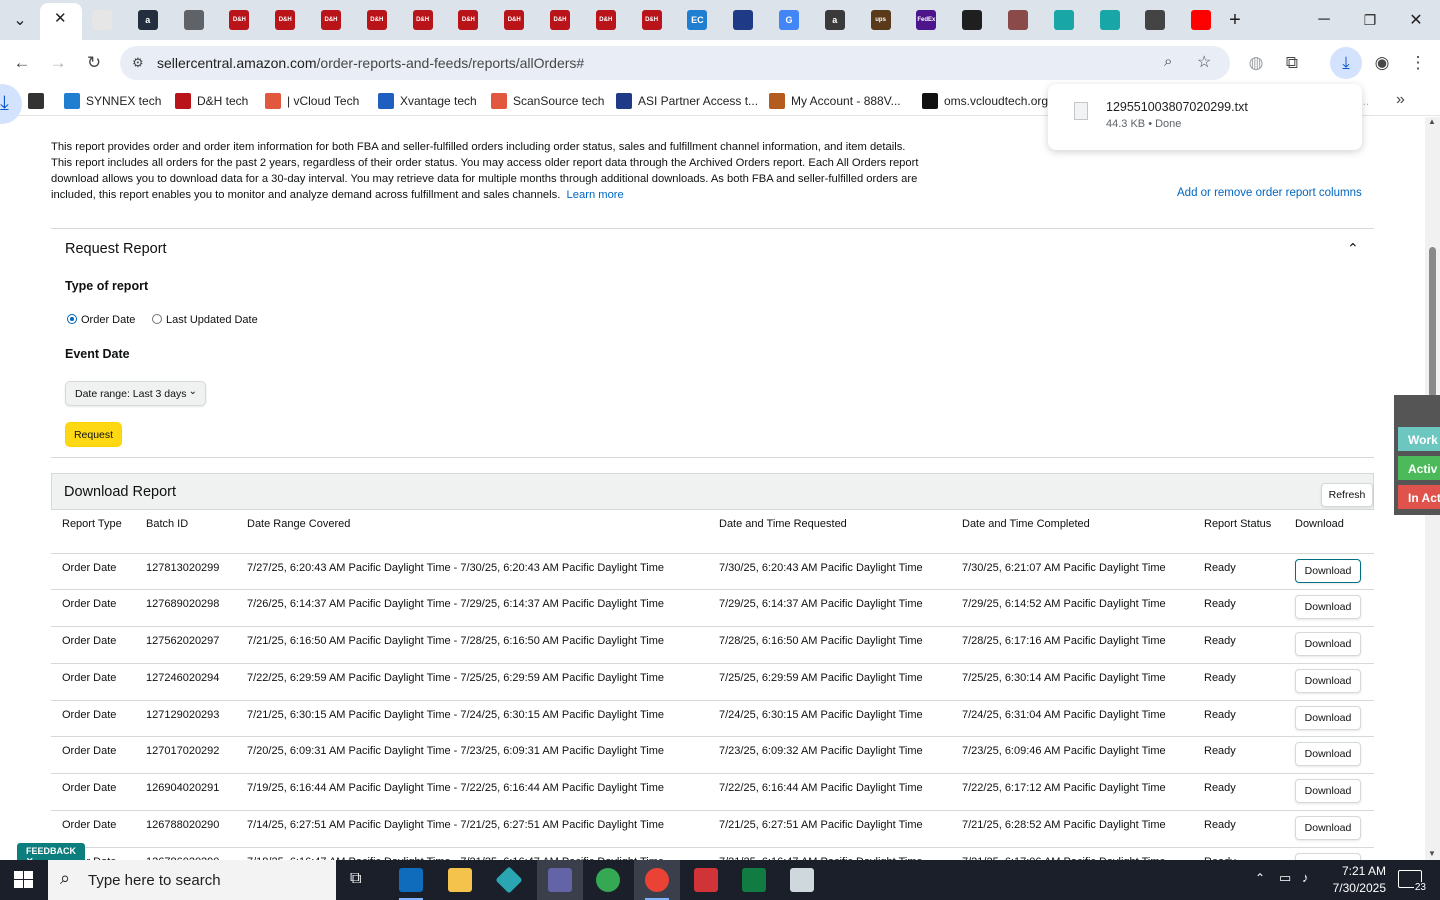 Image resolution: width=1440 pixels, height=900 pixels. What do you see at coordinates (1260, 878) in the screenshot?
I see `tray-chevron-icon: ⌃` at bounding box center [1260, 878].